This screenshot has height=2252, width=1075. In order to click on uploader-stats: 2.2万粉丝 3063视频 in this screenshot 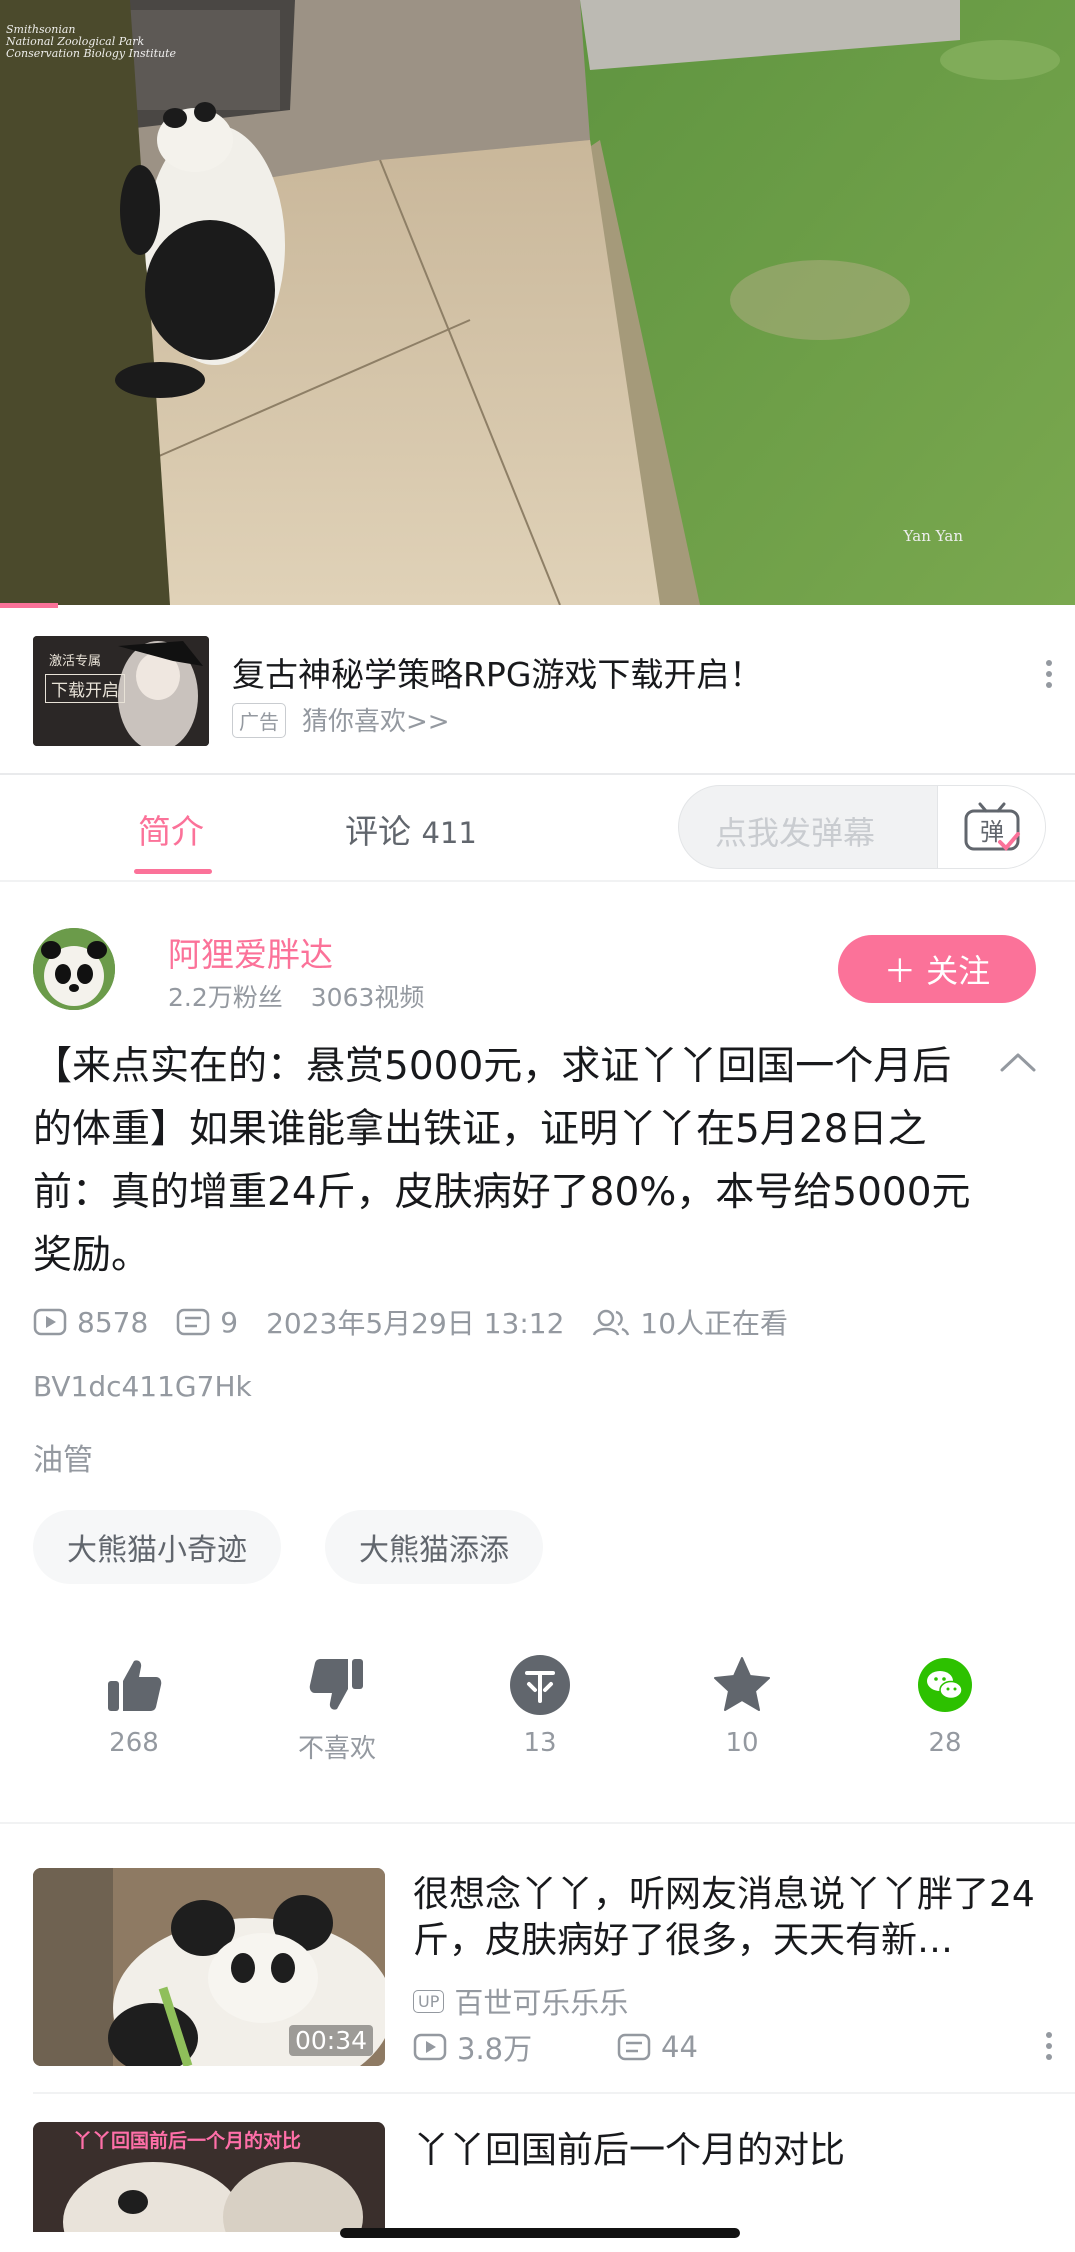, I will do `click(310, 996)`.